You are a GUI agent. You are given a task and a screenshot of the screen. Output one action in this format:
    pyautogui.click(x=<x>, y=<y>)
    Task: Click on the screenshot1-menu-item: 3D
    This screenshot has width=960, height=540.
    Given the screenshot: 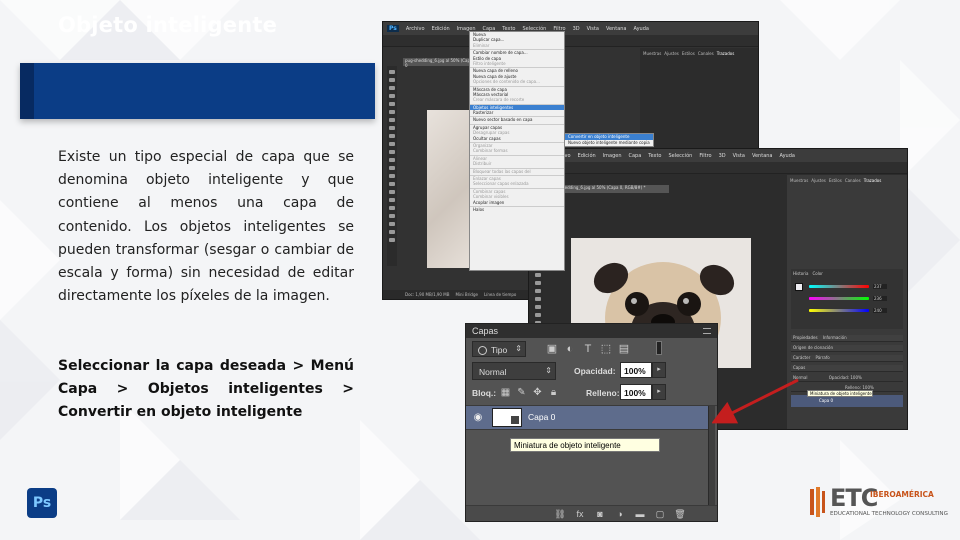 What is the action you would take?
    pyautogui.click(x=576, y=29)
    